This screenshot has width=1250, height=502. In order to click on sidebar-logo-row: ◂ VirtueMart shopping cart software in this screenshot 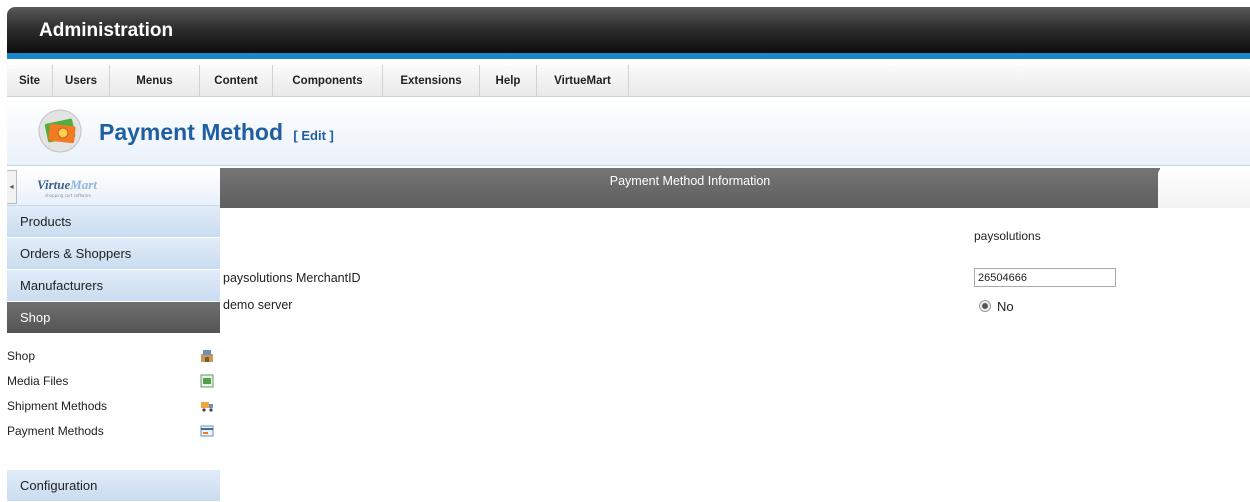, I will do `click(113, 187)`.